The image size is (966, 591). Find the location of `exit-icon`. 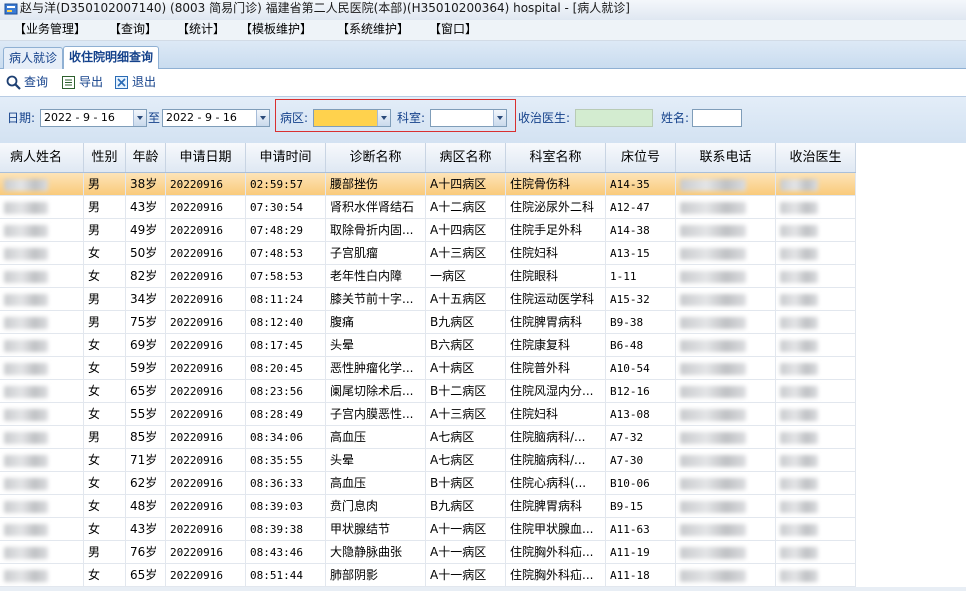

exit-icon is located at coordinates (121, 82).